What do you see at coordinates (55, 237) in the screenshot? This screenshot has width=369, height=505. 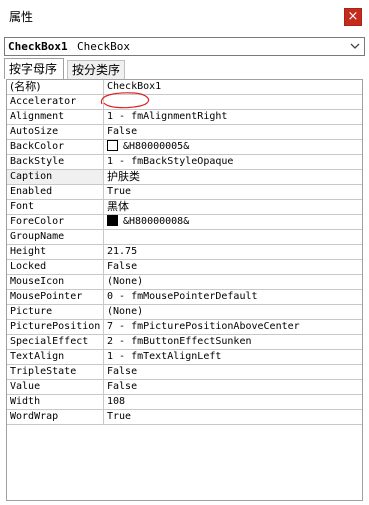 I see `property-name: GroupName` at bounding box center [55, 237].